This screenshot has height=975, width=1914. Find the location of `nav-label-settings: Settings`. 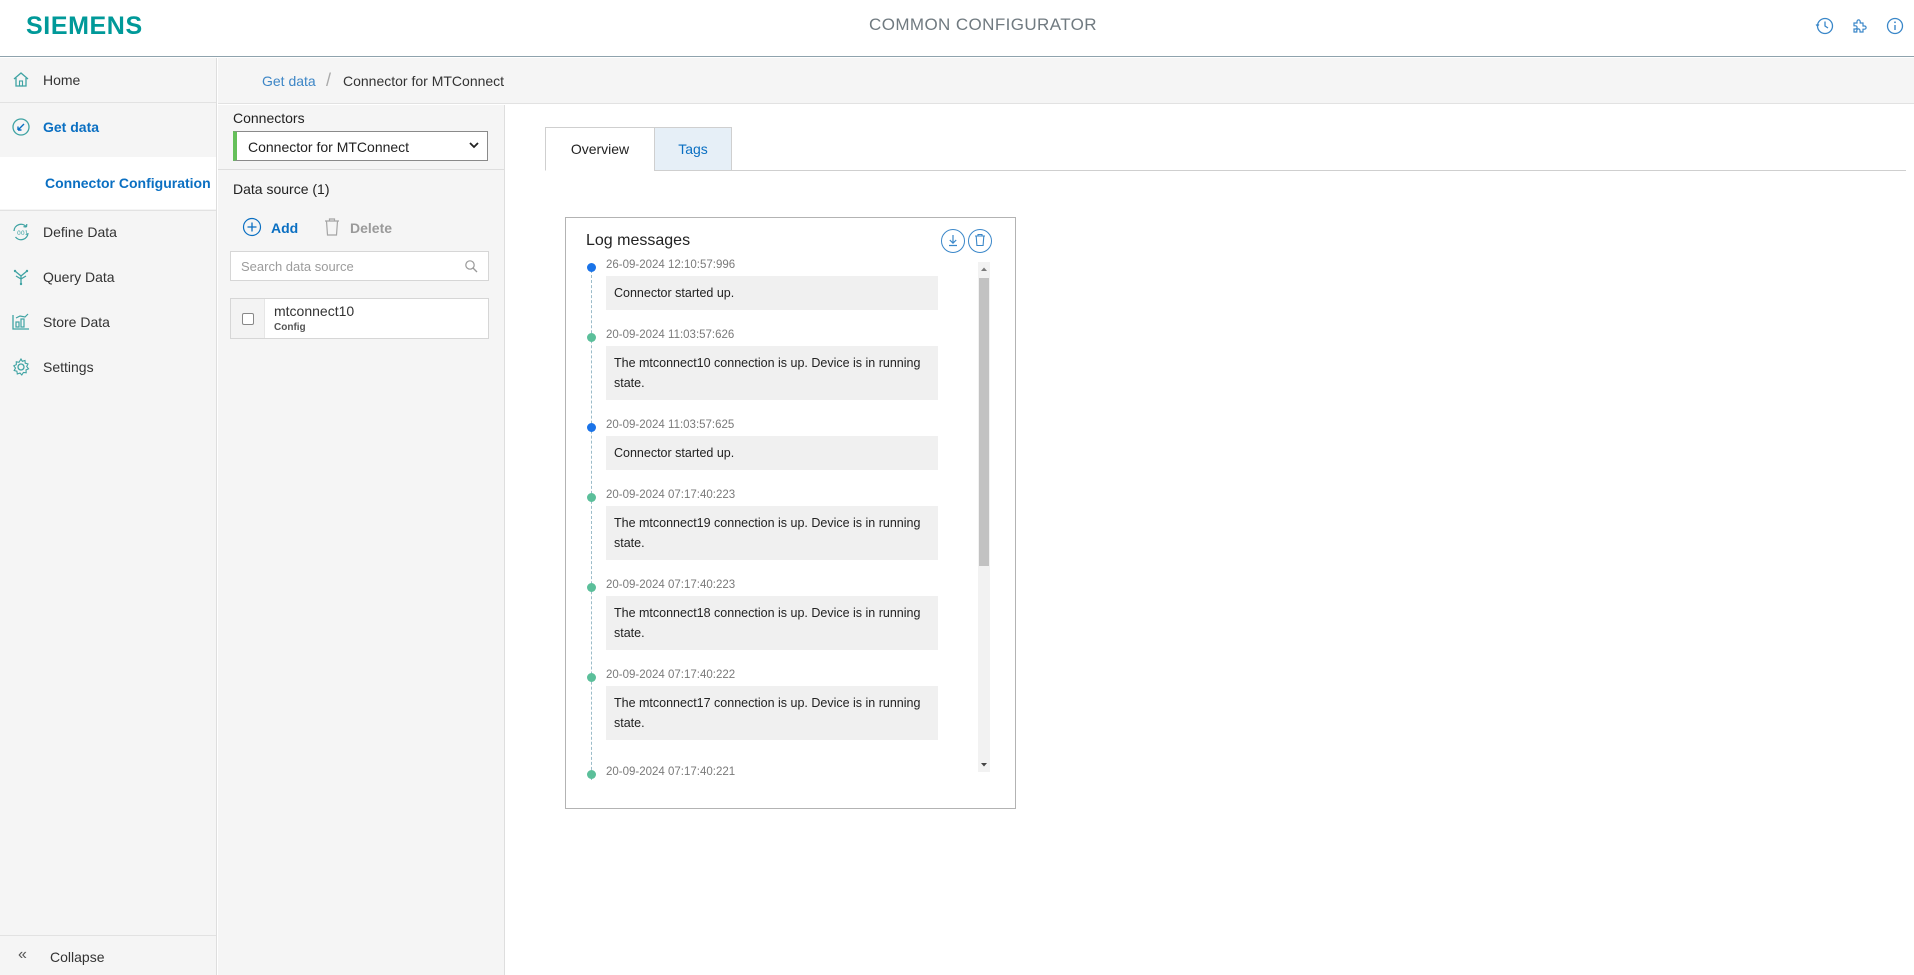

nav-label-settings: Settings is located at coordinates (68, 367).